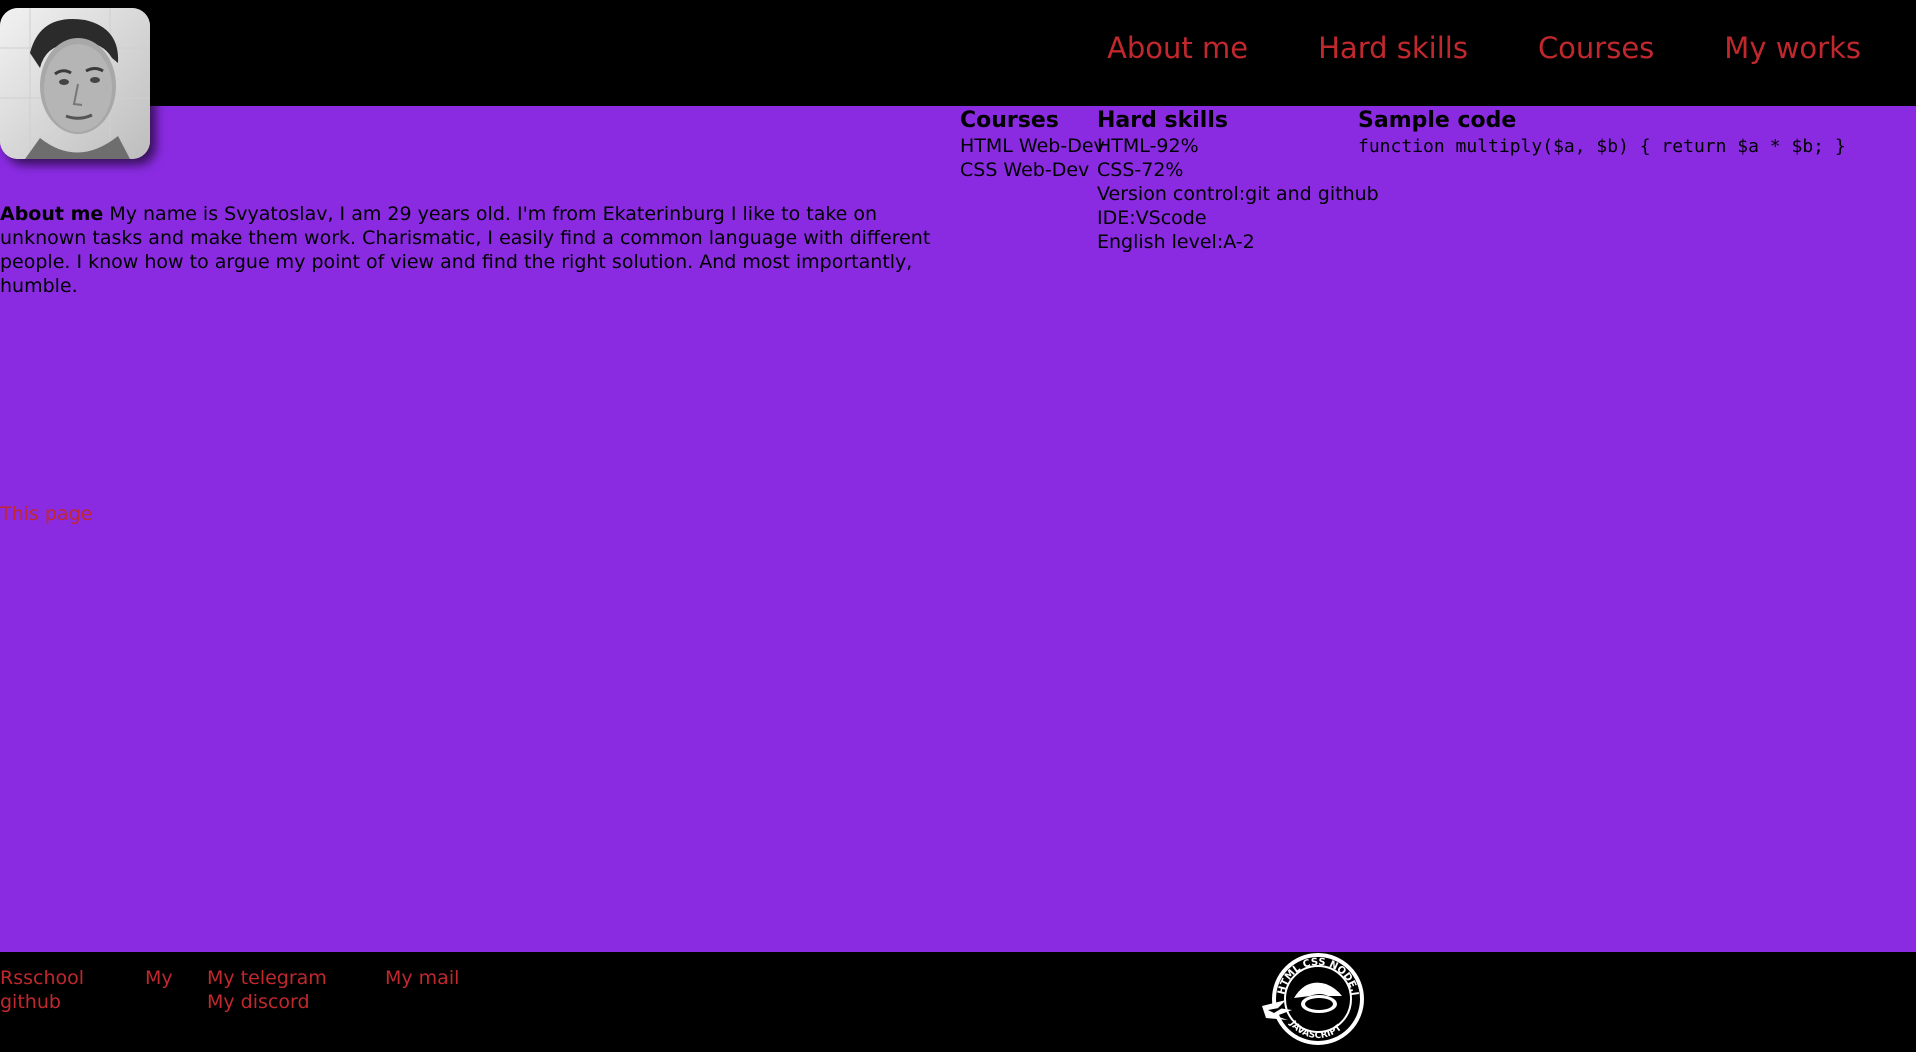  I want to click on this-page-link: This page, so click(46, 514).